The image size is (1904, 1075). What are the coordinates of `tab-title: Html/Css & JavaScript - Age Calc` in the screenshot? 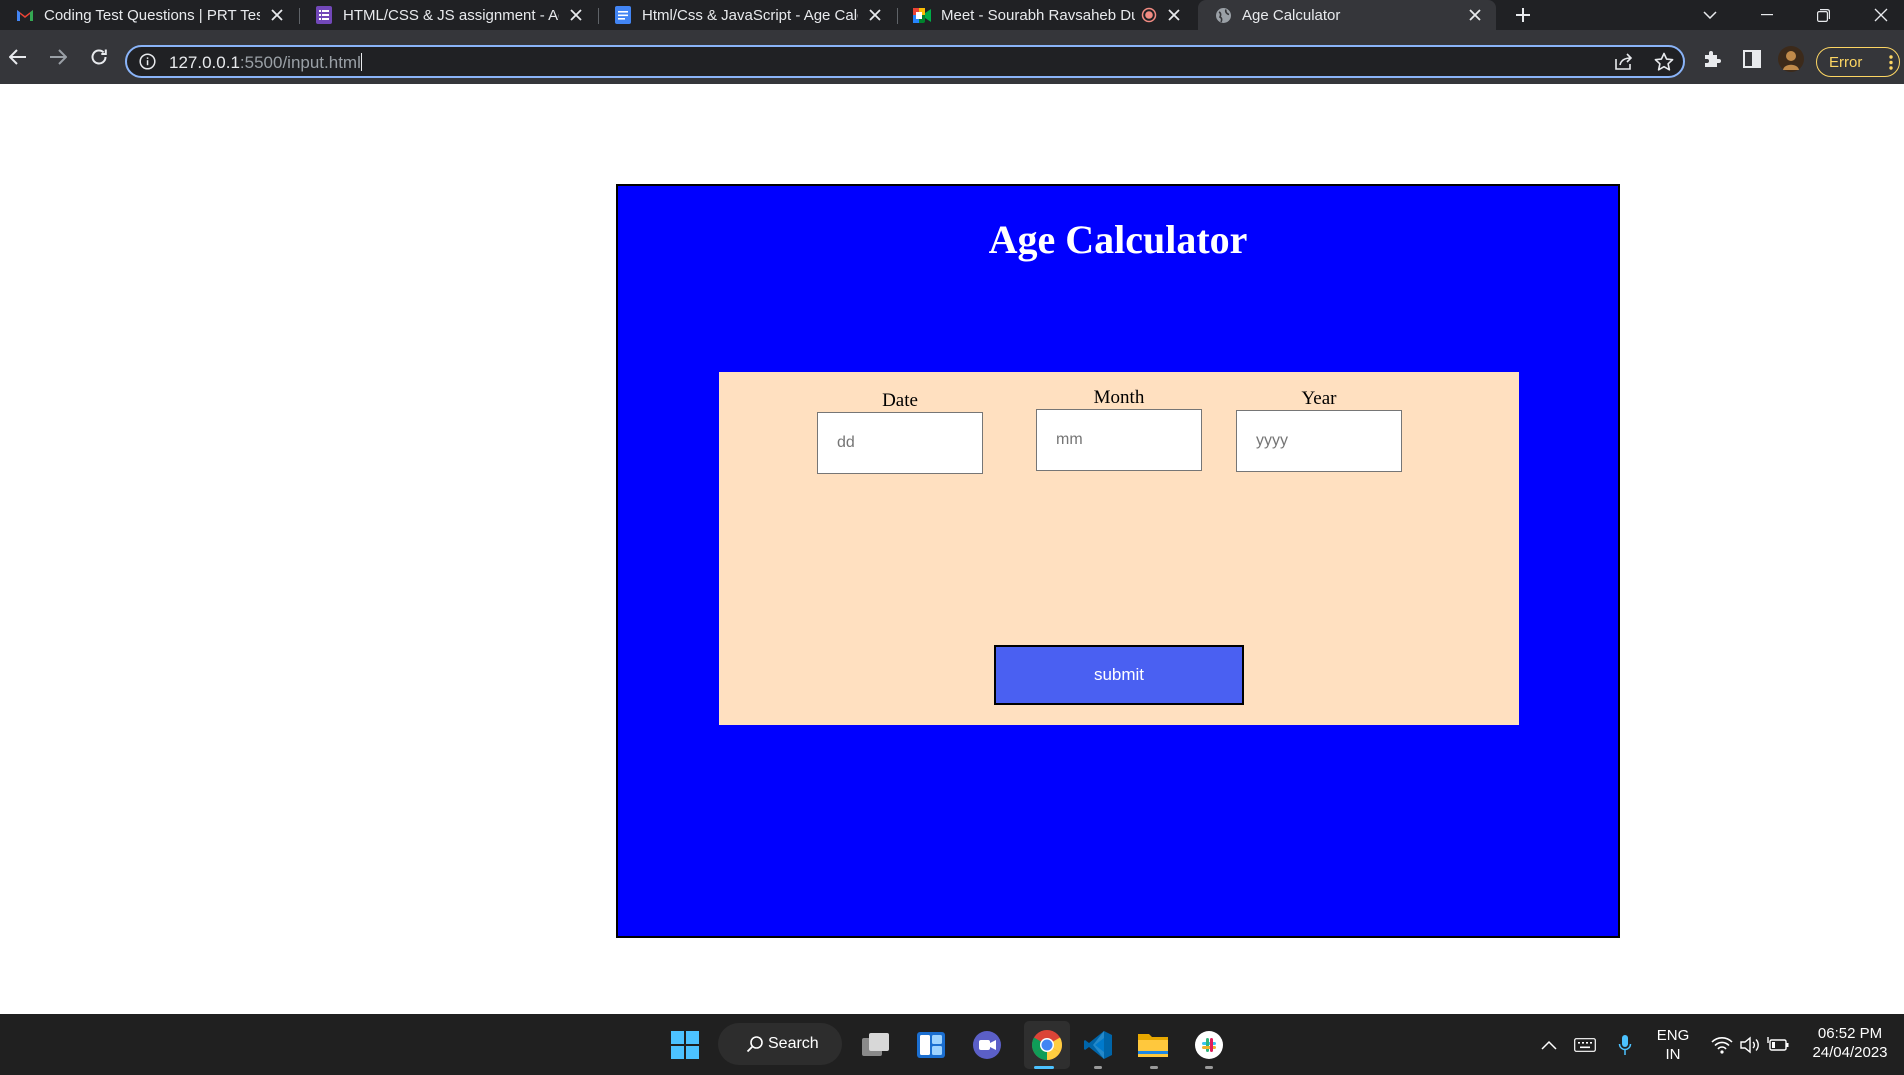 It's located at (750, 15).